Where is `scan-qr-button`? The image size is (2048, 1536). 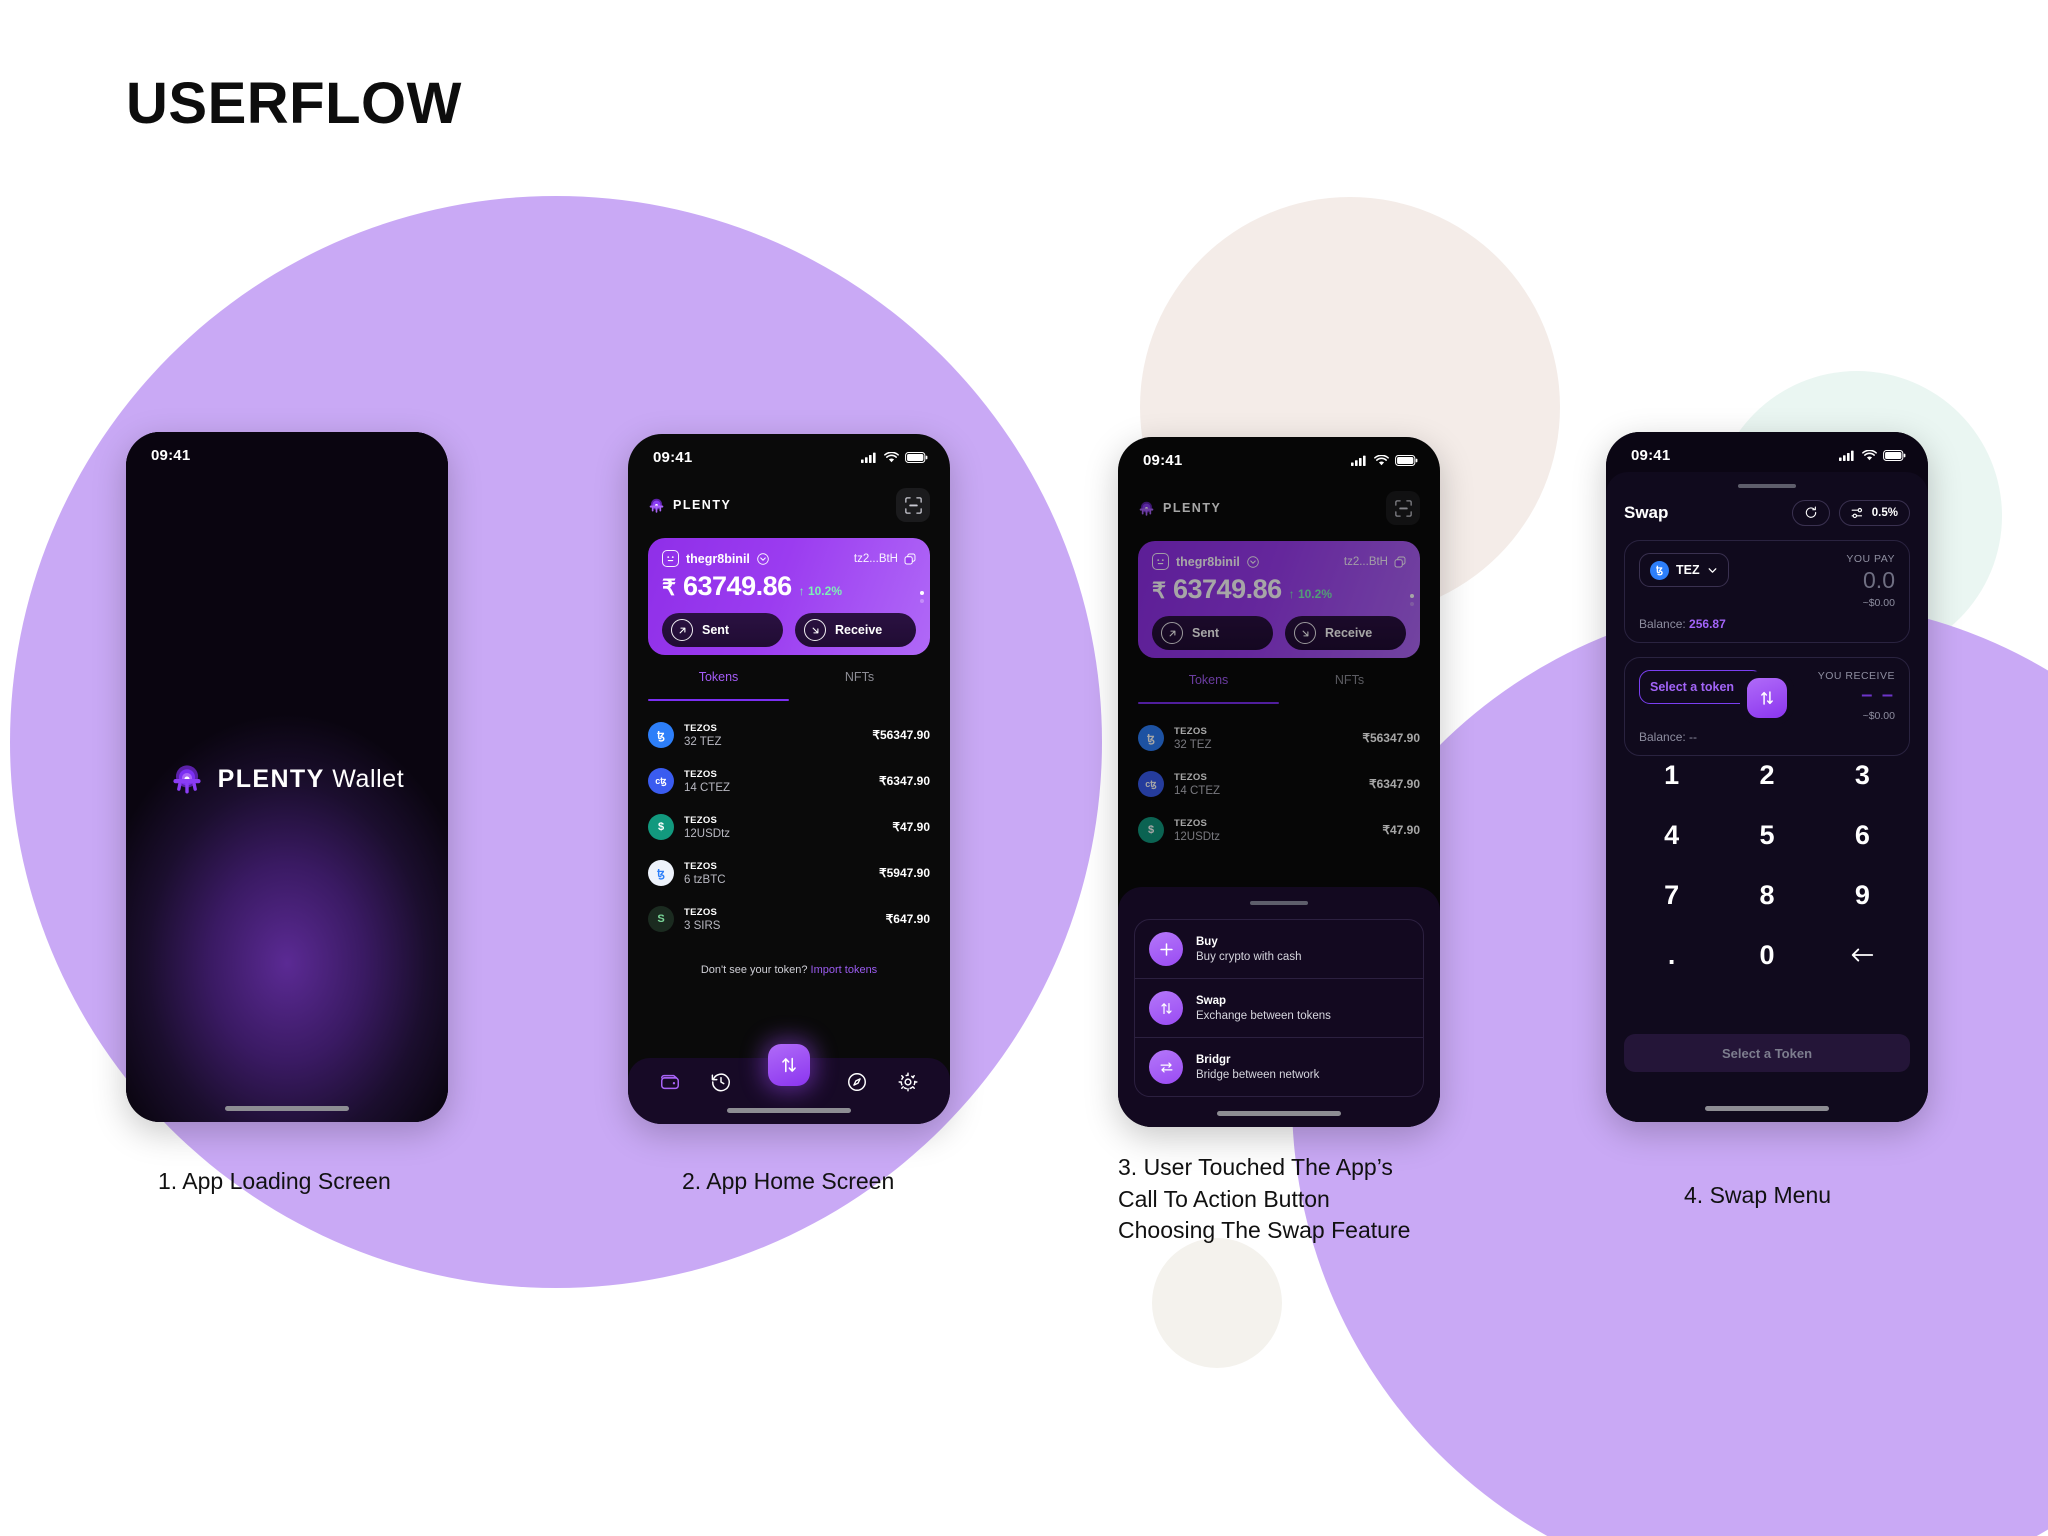 scan-qr-button is located at coordinates (913, 505).